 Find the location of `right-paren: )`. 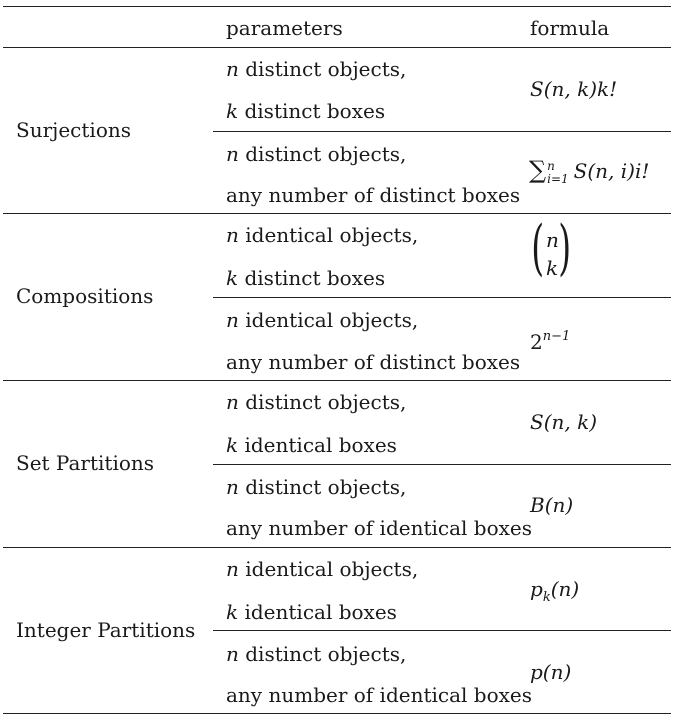

right-paren: ) is located at coordinates (565, 248).